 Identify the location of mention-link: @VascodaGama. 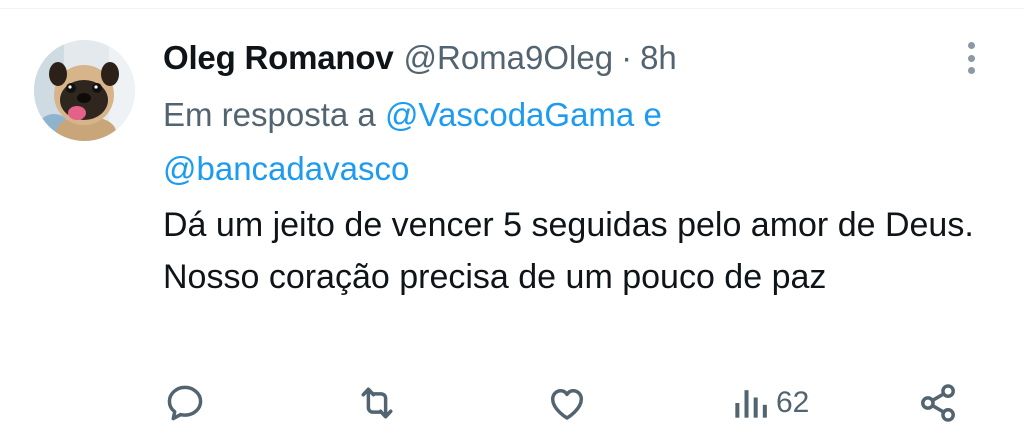
(509, 114).